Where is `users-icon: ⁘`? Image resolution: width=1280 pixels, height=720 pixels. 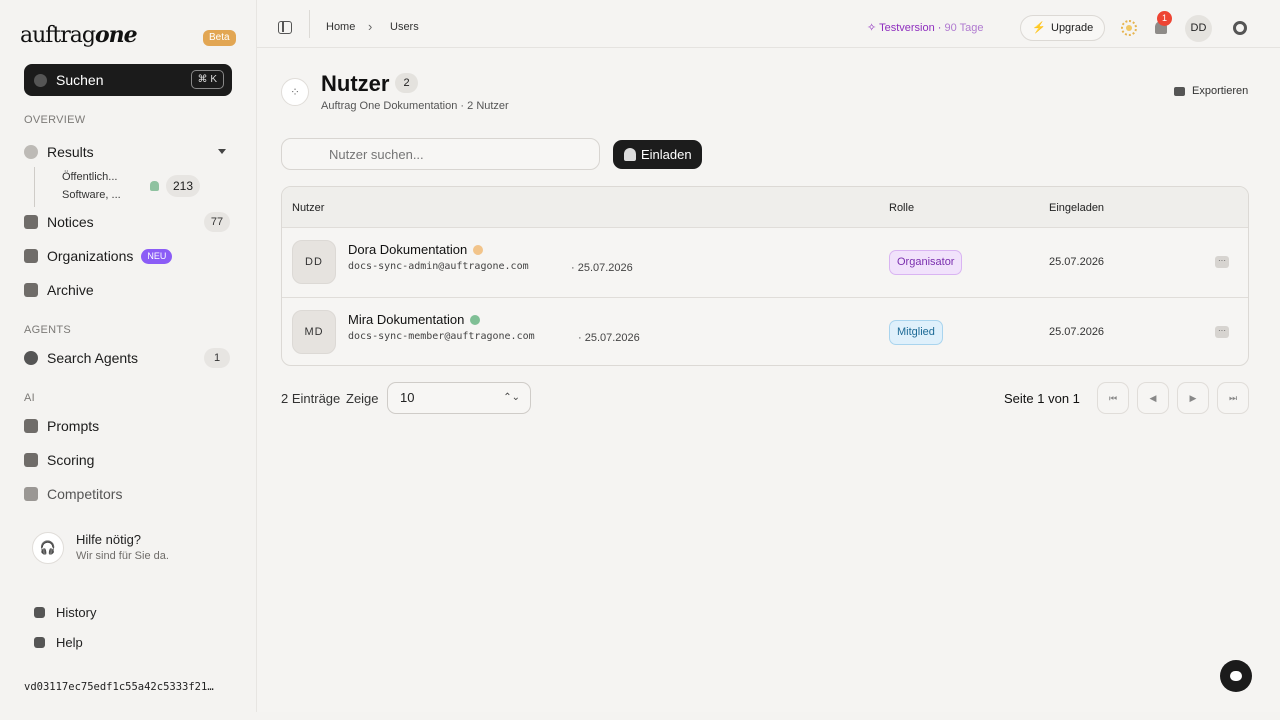
users-icon: ⁘ is located at coordinates (295, 92).